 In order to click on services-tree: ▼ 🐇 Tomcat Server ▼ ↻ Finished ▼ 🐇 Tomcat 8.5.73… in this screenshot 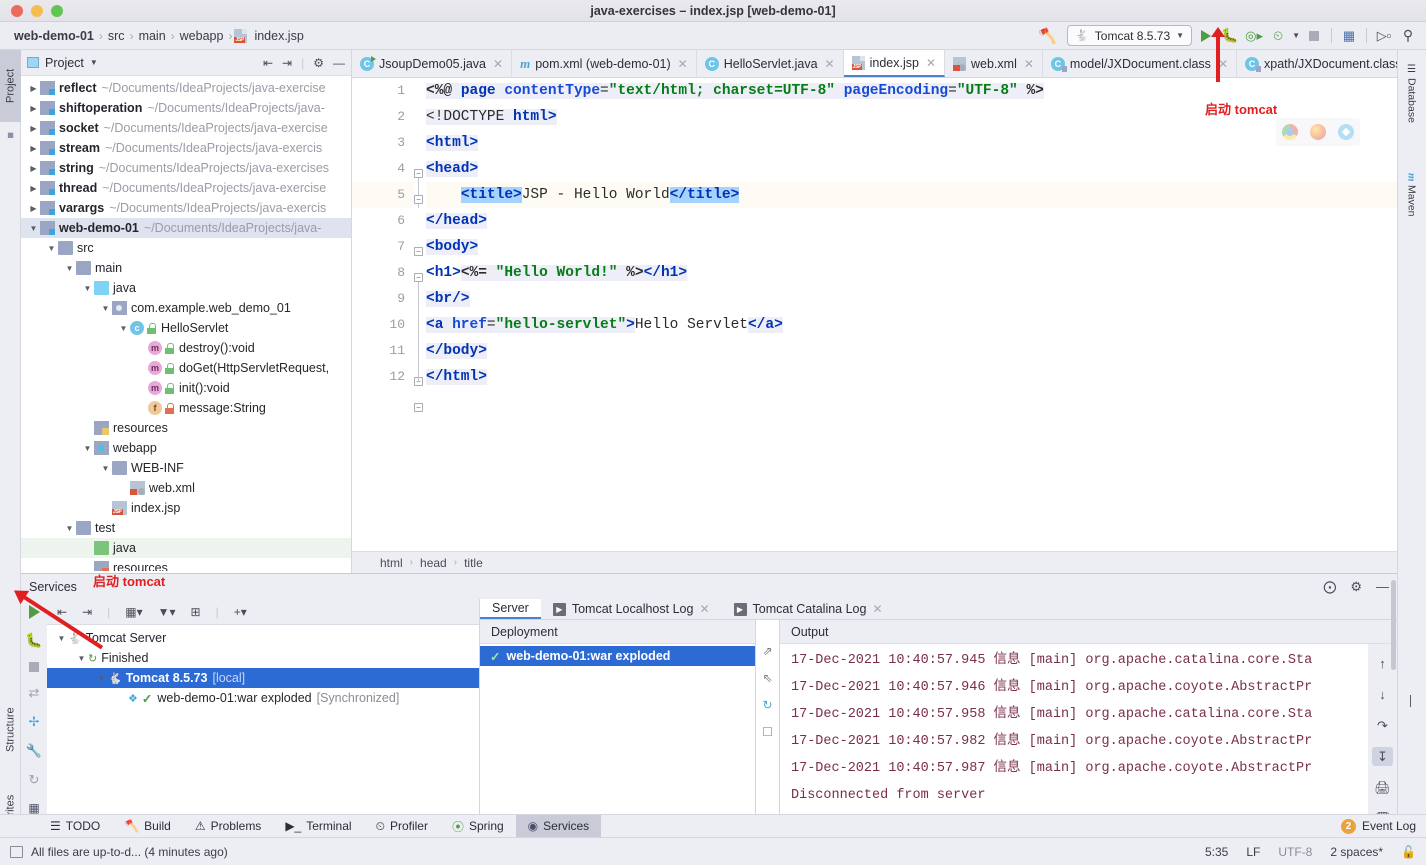, I will do `click(263, 666)`.